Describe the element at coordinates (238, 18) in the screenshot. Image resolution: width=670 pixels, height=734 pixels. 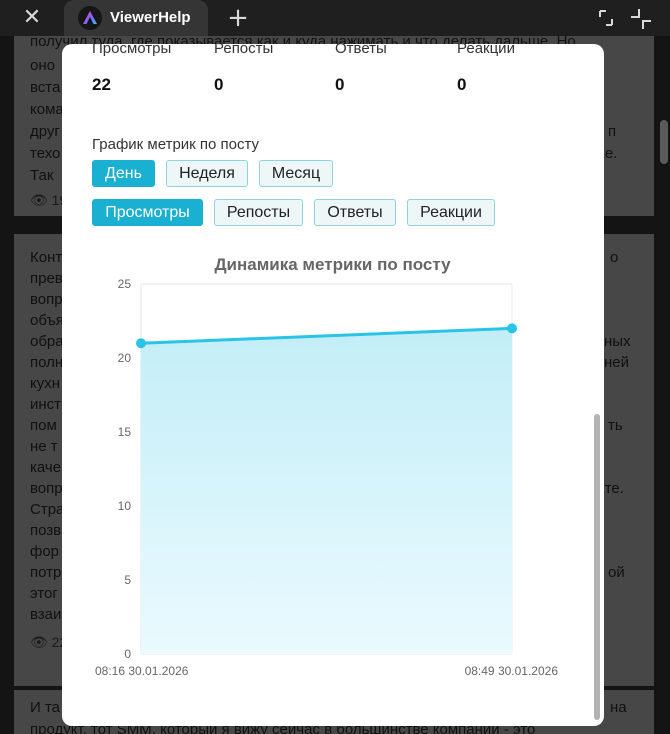
I see `new-tab-plus-icon: +` at that location.